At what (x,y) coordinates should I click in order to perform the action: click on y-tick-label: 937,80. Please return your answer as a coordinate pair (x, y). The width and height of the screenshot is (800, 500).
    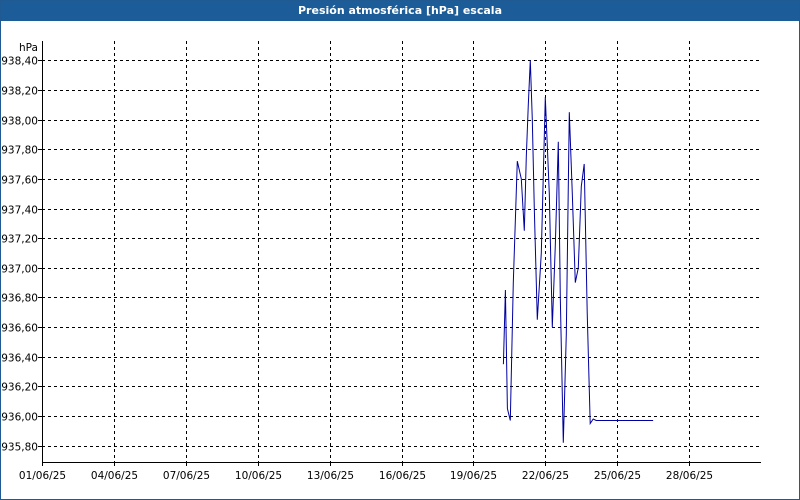
    Looking at the image, I should click on (19, 151).